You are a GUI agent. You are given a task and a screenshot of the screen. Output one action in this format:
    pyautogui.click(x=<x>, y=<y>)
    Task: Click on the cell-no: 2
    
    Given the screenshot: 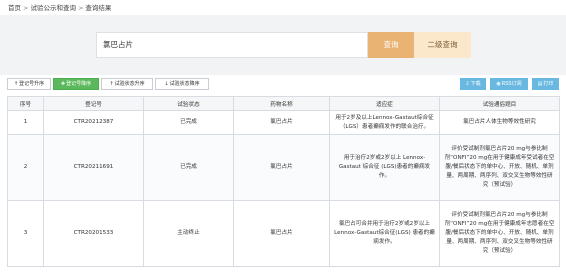 What is the action you would take?
    pyautogui.click(x=25, y=167)
    